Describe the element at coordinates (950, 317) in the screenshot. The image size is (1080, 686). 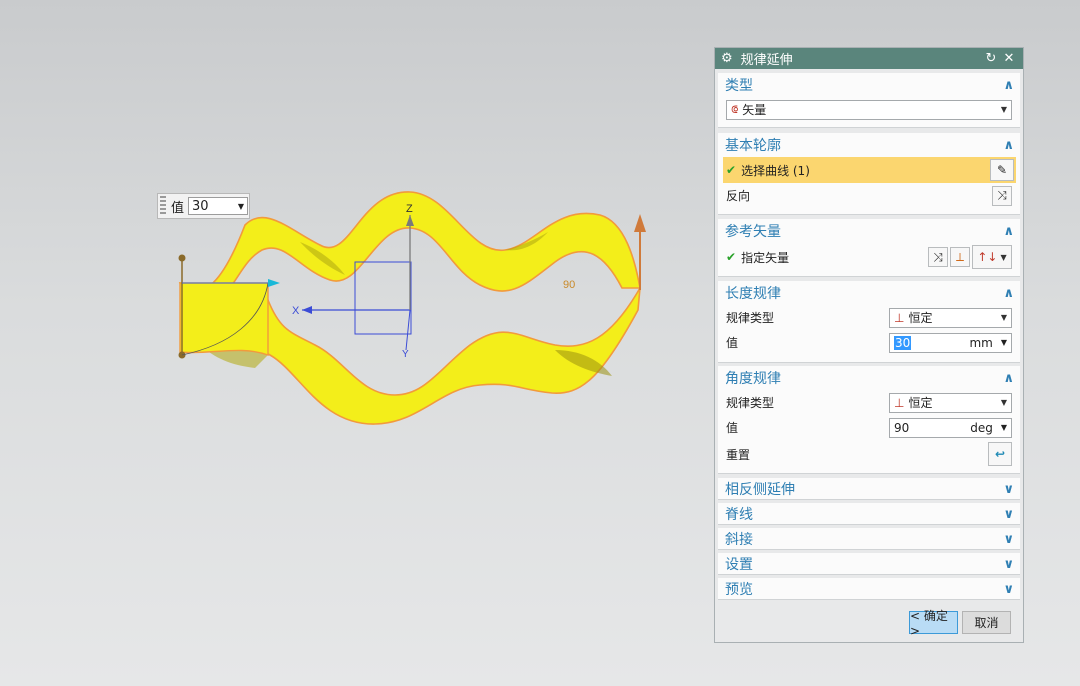
I see `length-law-type-select: ⊥ 恒定 ▼` at that location.